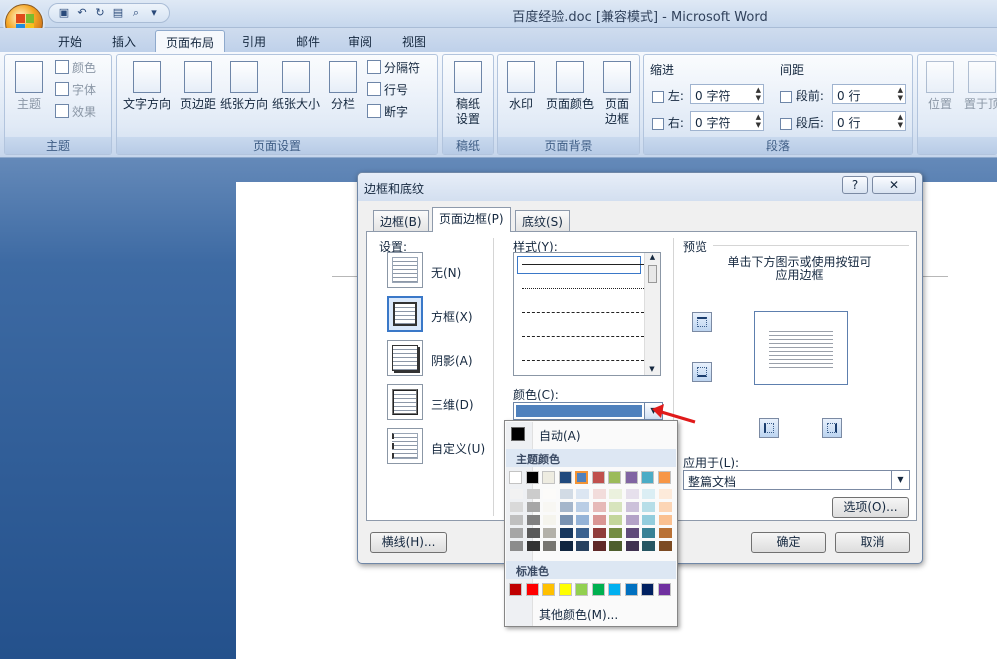 The width and height of the screenshot is (997, 659). What do you see at coordinates (652, 257) in the screenshot?
I see `scroll-up-icon: ▲` at bounding box center [652, 257].